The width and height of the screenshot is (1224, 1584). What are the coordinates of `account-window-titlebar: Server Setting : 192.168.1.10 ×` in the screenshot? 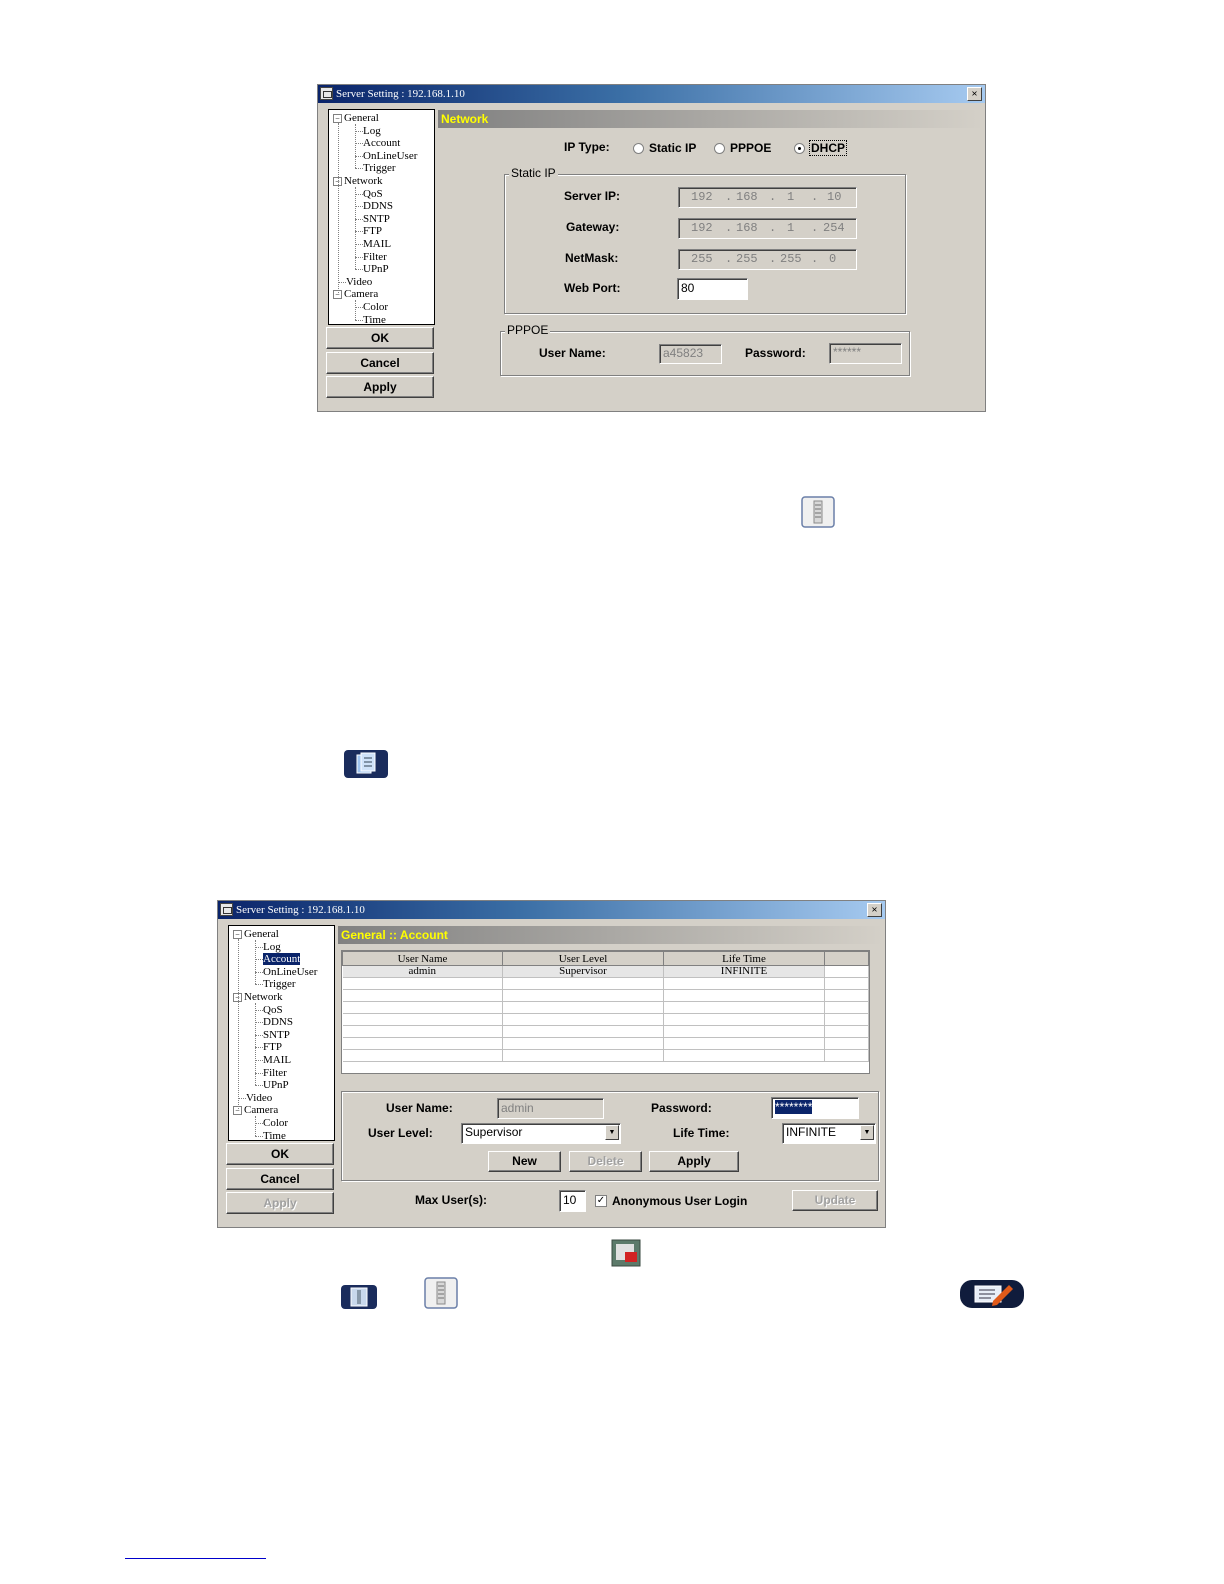 It's located at (551, 910).